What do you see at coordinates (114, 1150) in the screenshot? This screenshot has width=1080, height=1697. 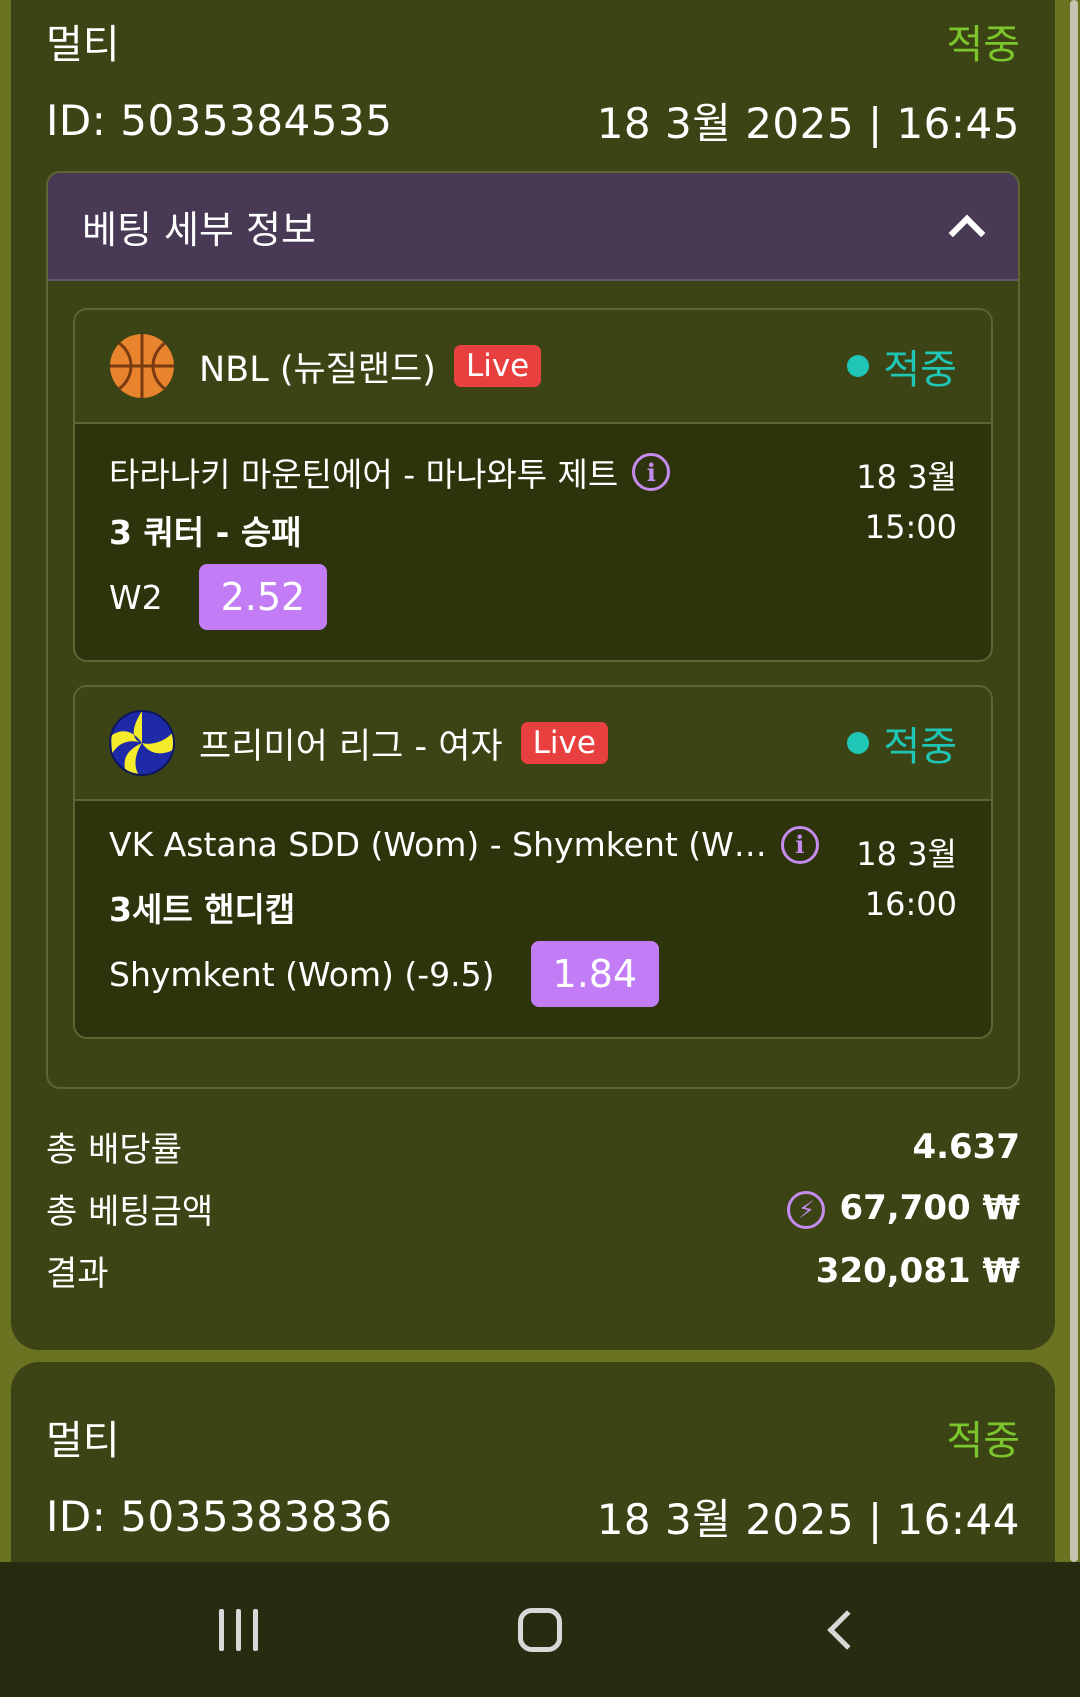 I see `total-odds-label: 총 배당률` at bounding box center [114, 1150].